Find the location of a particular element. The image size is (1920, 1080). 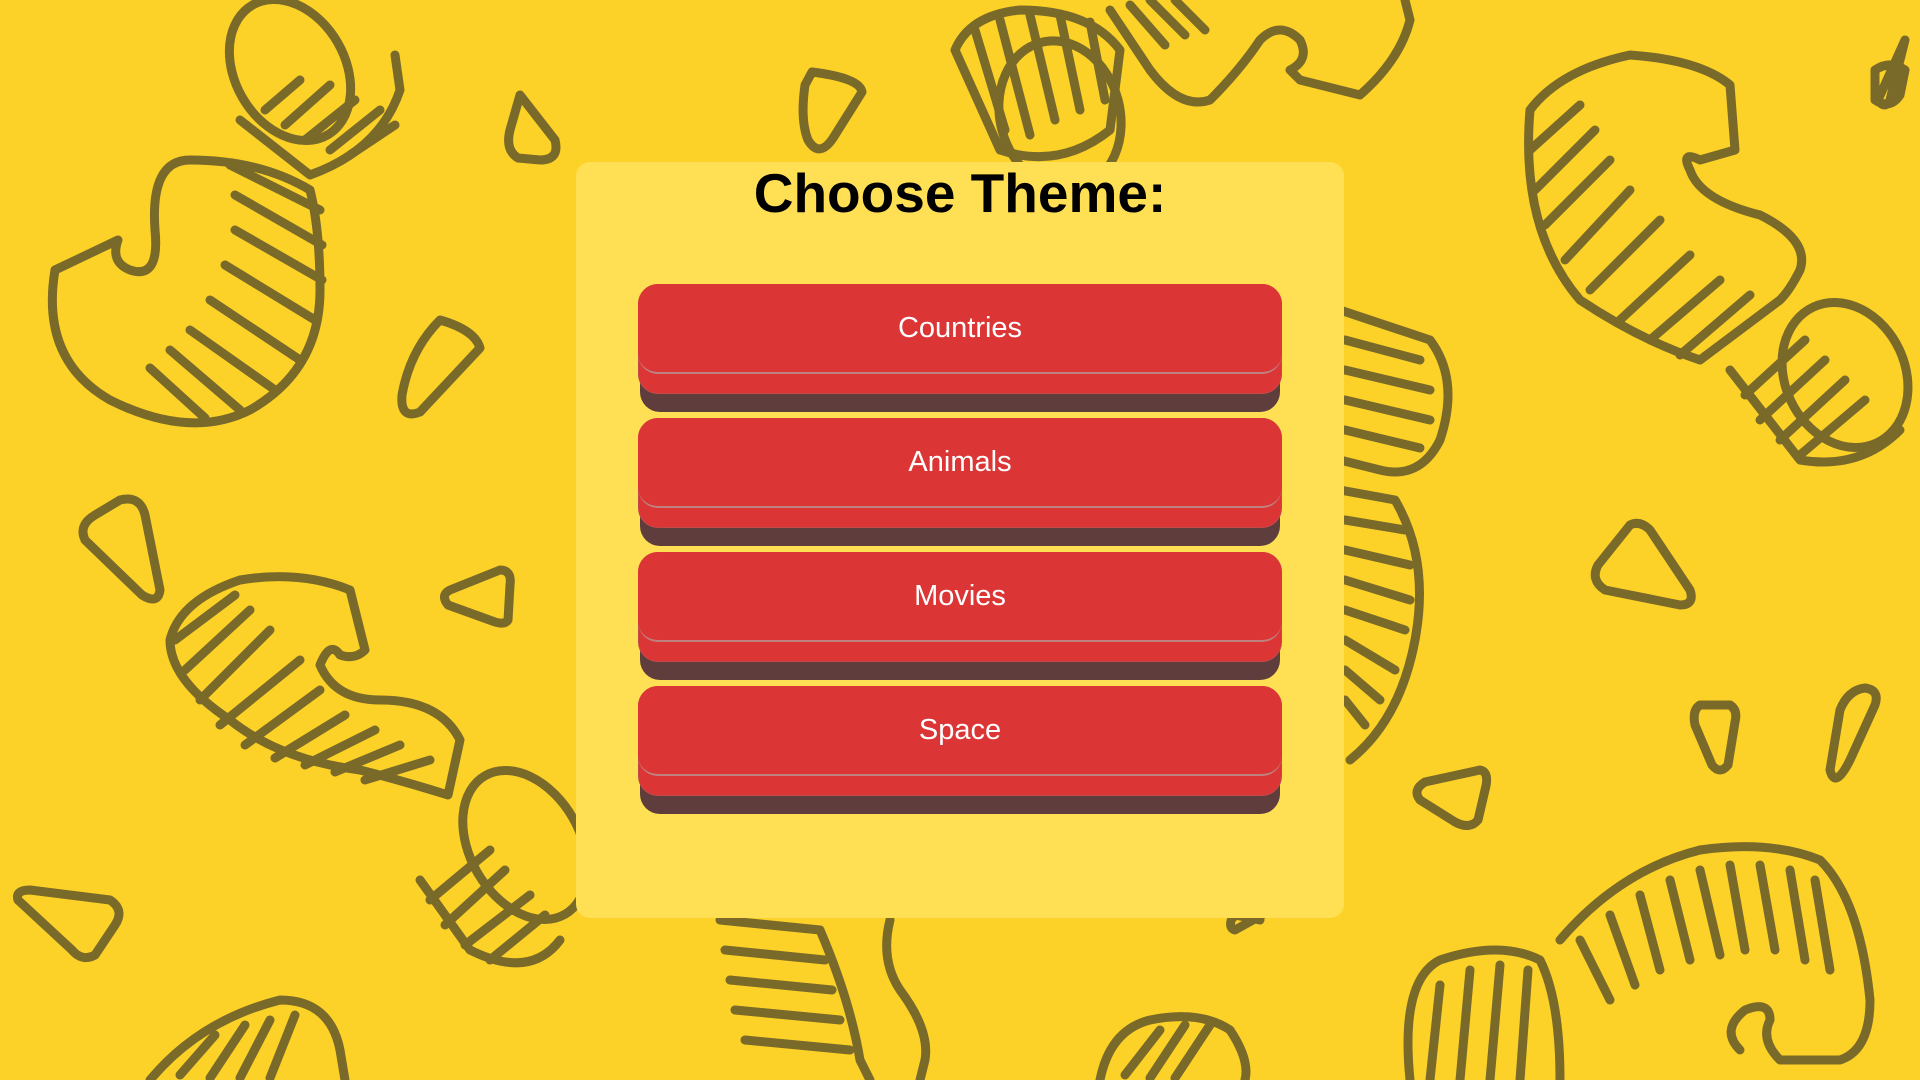

theme-button-label: Animals is located at coordinates (960, 462).